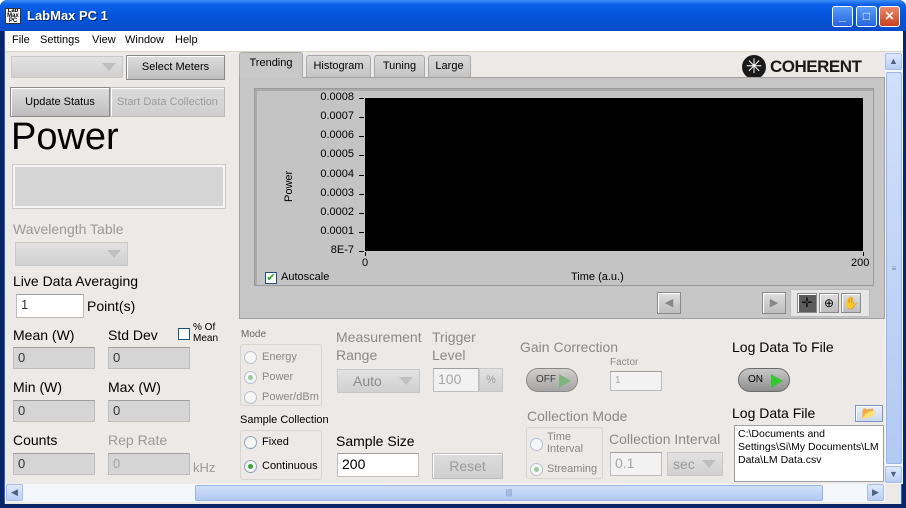 The height and width of the screenshot is (508, 906). Describe the element at coordinates (250, 466) in the screenshot. I see `continuous-radio` at that location.